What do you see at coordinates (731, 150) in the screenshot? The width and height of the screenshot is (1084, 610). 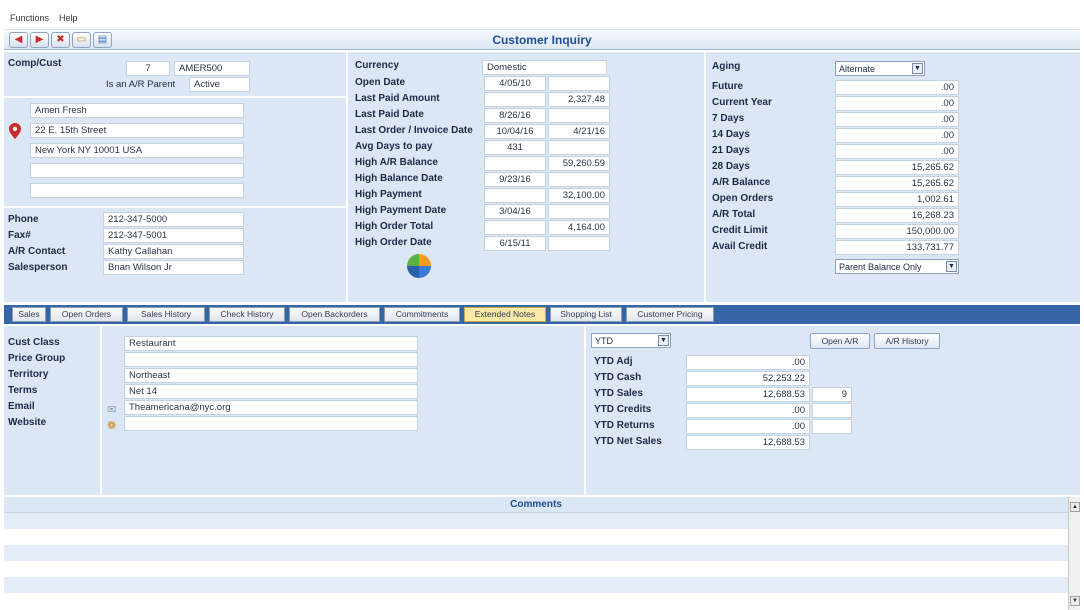 I see `aging-row-label: 21 Days` at bounding box center [731, 150].